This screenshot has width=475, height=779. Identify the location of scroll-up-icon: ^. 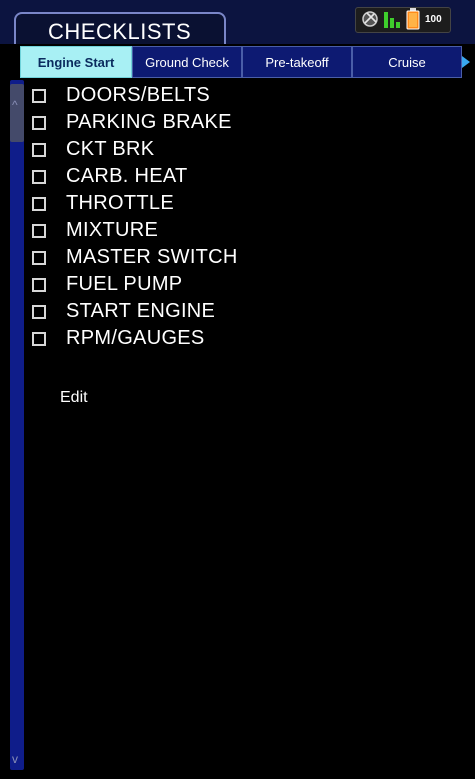
(15, 105).